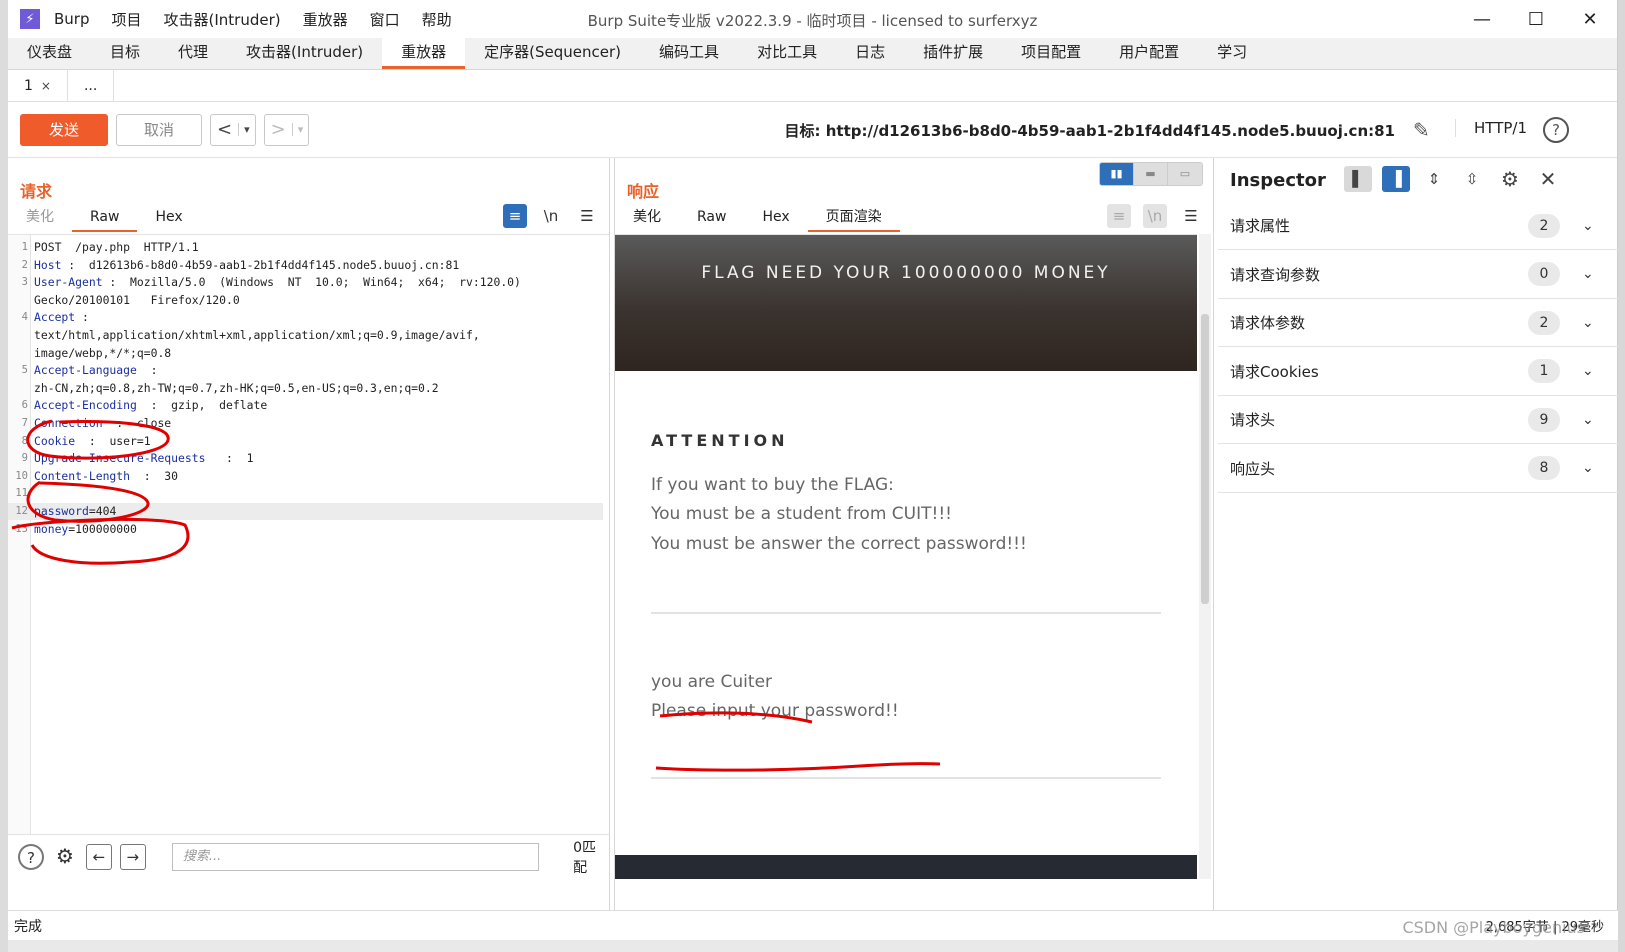 The image size is (1625, 952). I want to click on inspector-layout-right-icon: ▐, so click(1396, 179).